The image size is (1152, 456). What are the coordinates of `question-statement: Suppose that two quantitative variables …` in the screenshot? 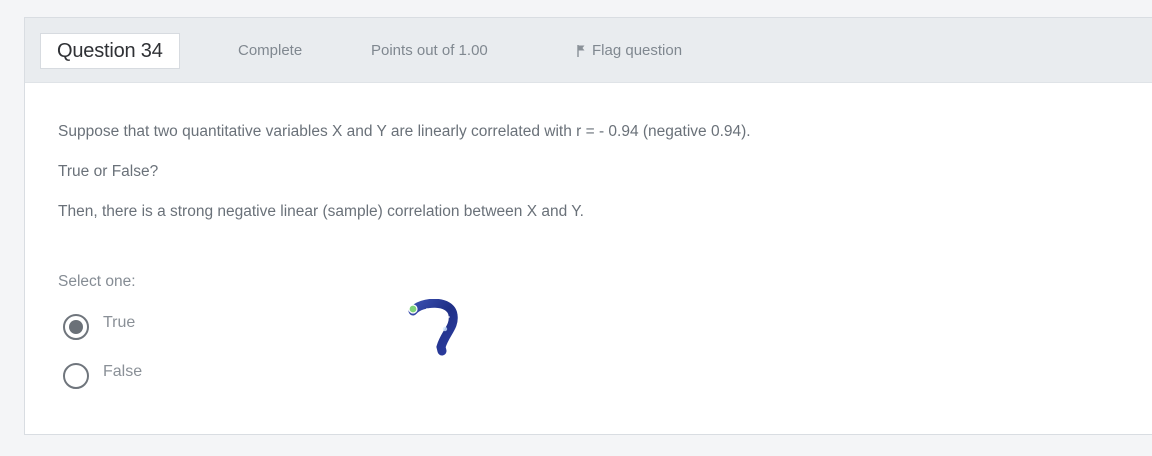 It's located at (404, 131).